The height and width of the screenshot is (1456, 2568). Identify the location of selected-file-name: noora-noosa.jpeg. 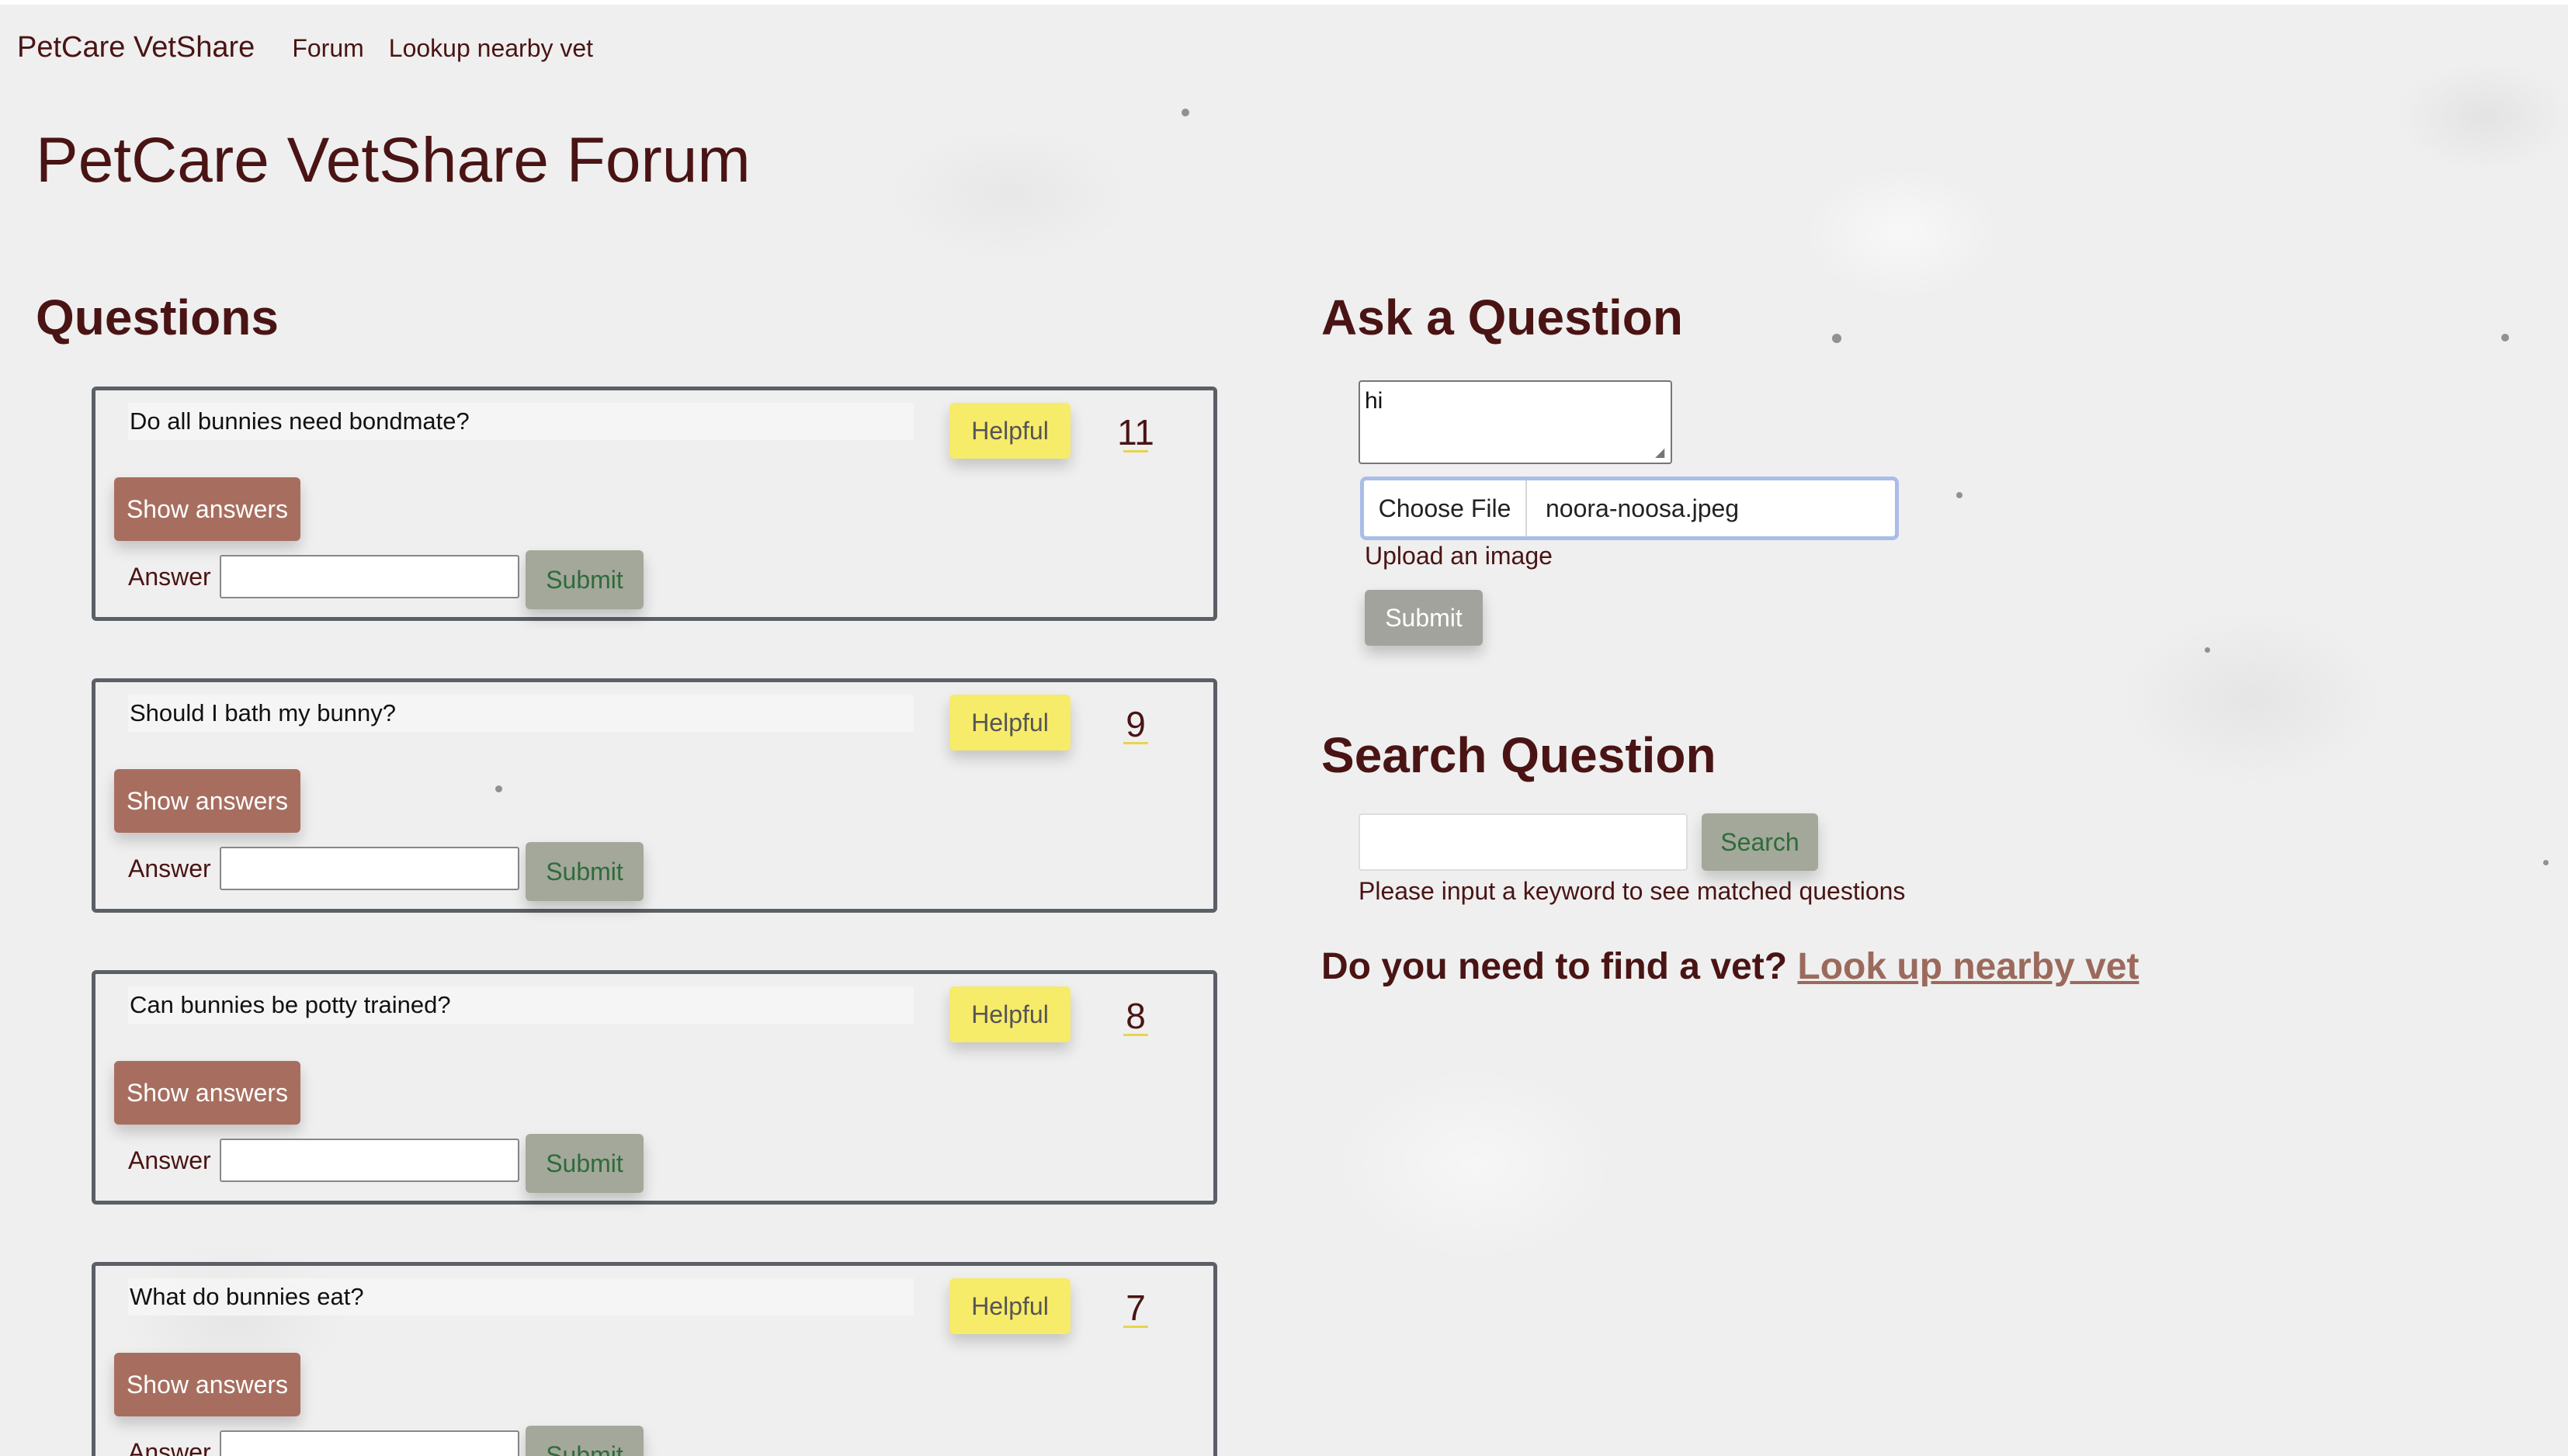
(1643, 508).